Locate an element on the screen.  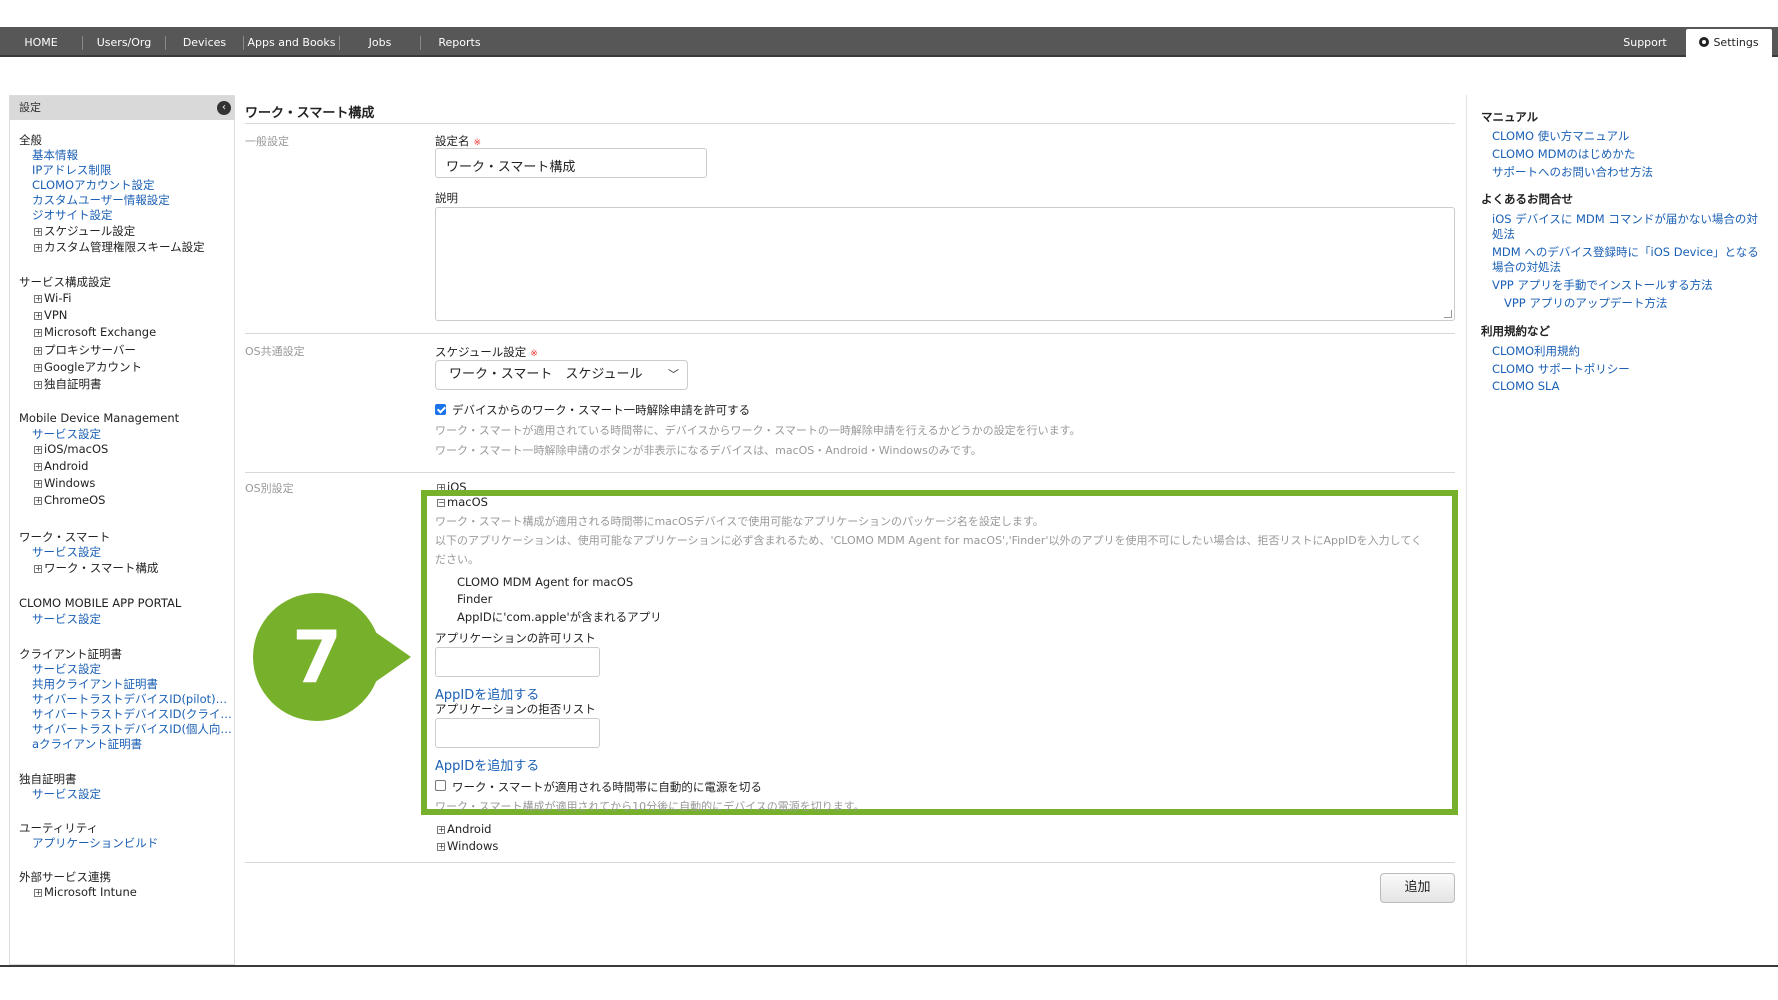
sidebar-link-basic-info: 基本情報 is located at coordinates (55, 155).